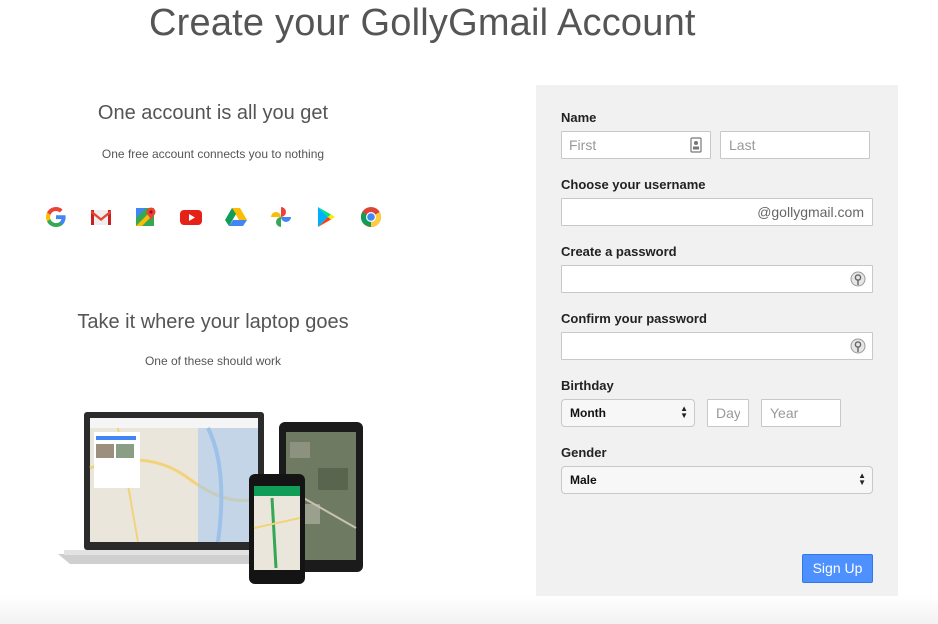 Image resolution: width=938 pixels, height=624 pixels. Describe the element at coordinates (56, 217) in the screenshot. I see `google-g-icon` at that location.